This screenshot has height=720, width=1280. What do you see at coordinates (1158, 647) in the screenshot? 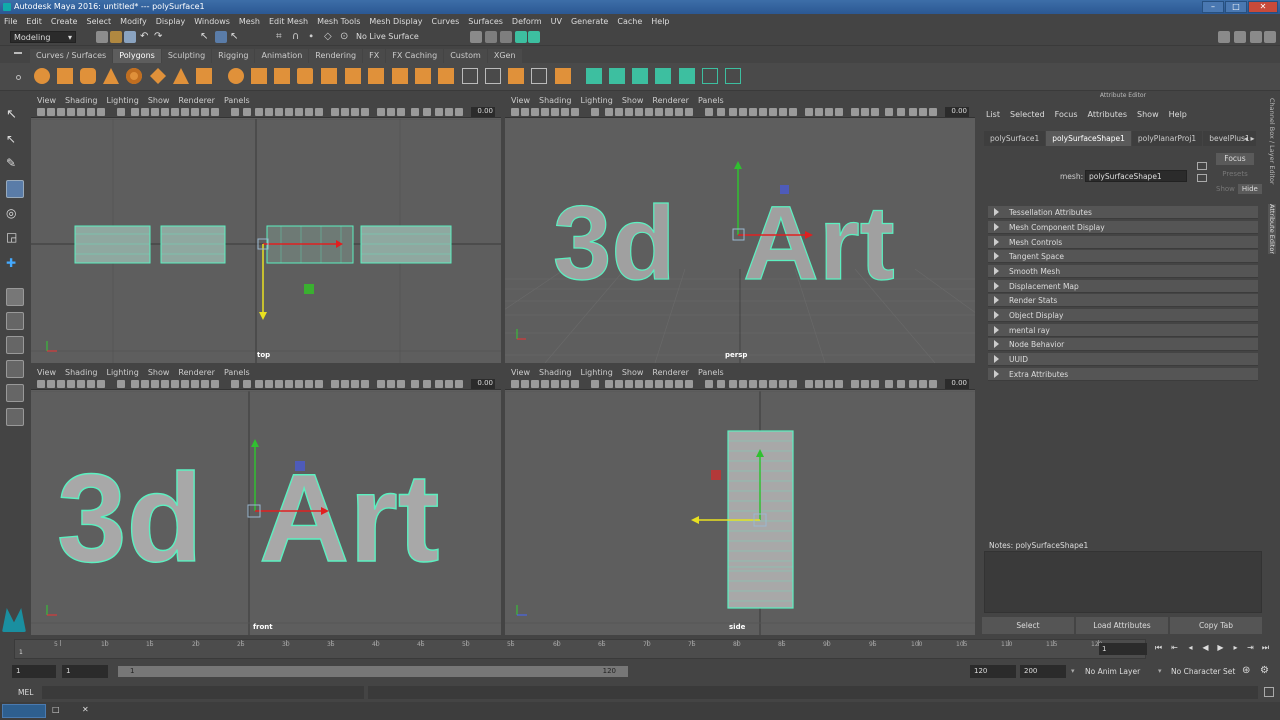
I see `go-to-start-icon: ⏮` at bounding box center [1158, 647].